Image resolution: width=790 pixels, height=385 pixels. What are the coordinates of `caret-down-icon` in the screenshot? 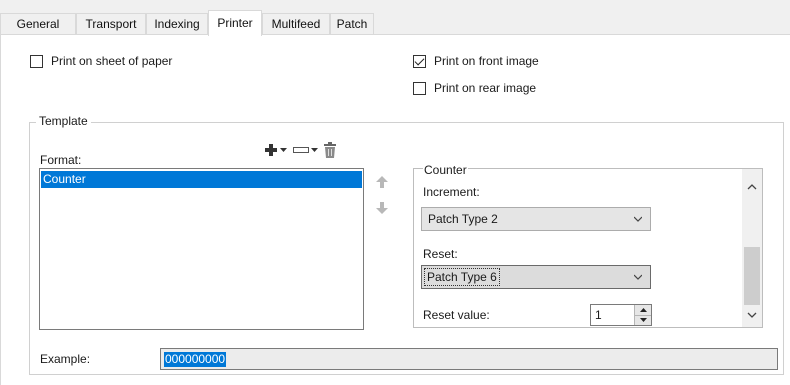 It's located at (643, 320).